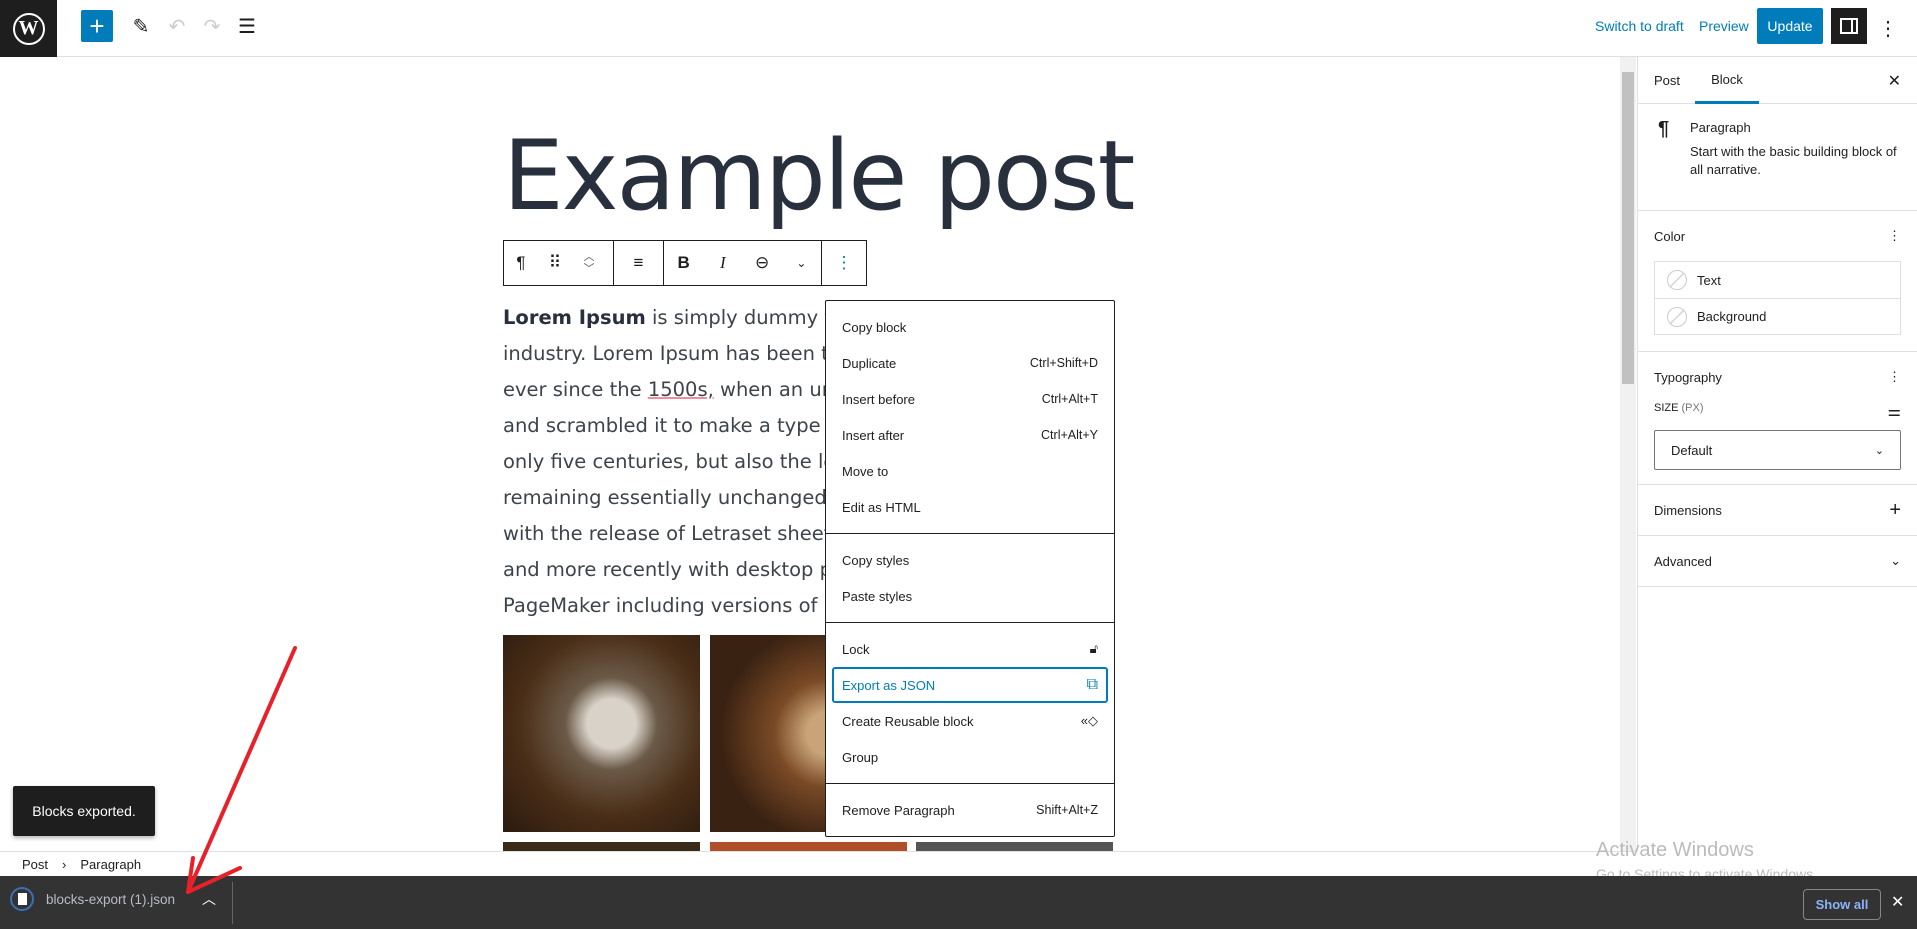 The image size is (1917, 929). Describe the element at coordinates (1777, 561) in the screenshot. I see `advanced-panel: Advanced ⌄` at that location.